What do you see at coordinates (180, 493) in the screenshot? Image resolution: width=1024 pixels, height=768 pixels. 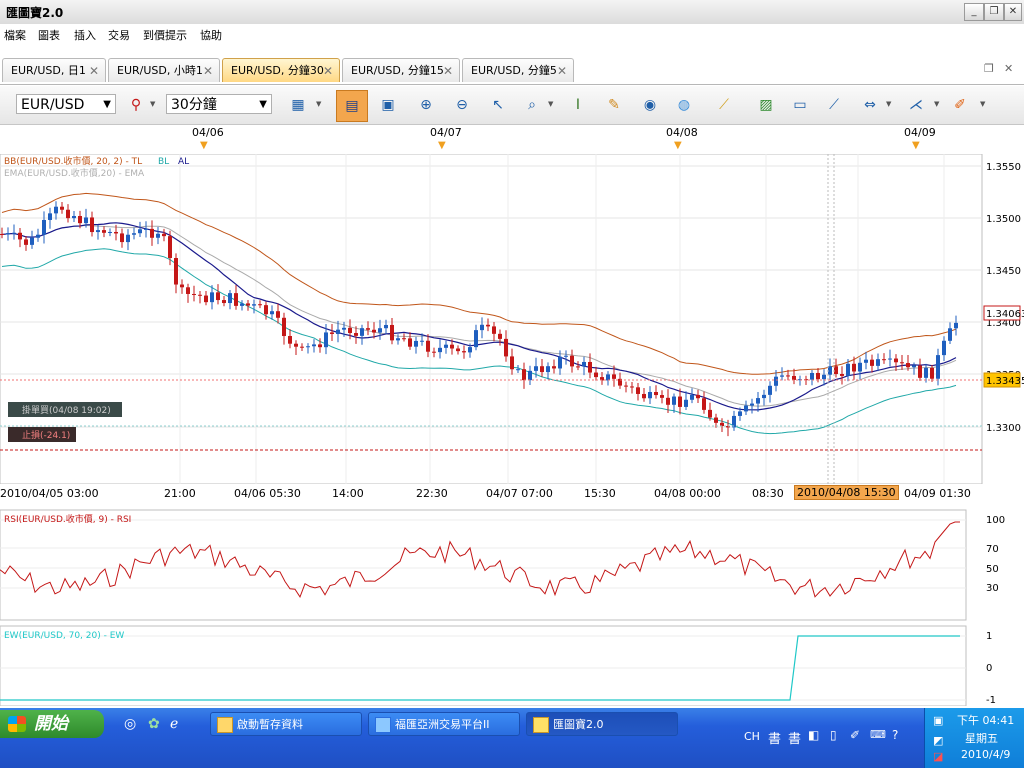 I see `x-tick: 21:00` at bounding box center [180, 493].